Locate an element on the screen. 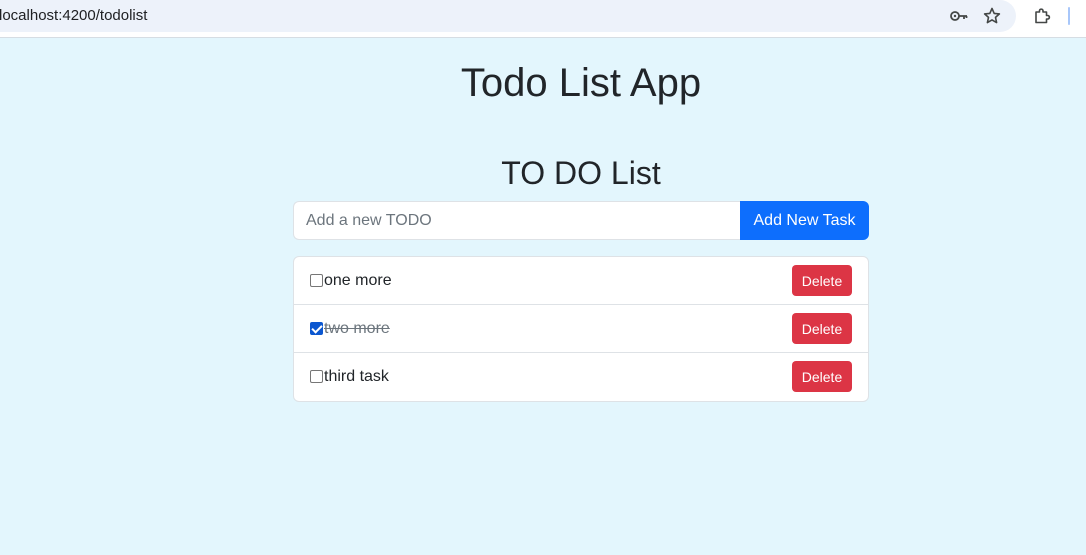 The image size is (1086, 555). browser-toolbar: localhost:4200/todolist is located at coordinates (543, 19).